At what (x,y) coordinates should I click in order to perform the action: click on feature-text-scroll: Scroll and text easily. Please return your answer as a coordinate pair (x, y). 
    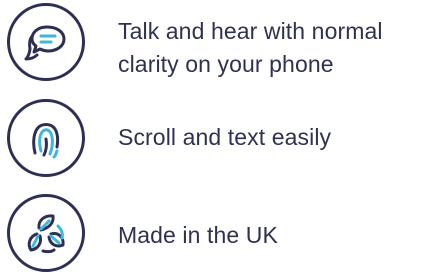
    Looking at the image, I should click on (224, 137).